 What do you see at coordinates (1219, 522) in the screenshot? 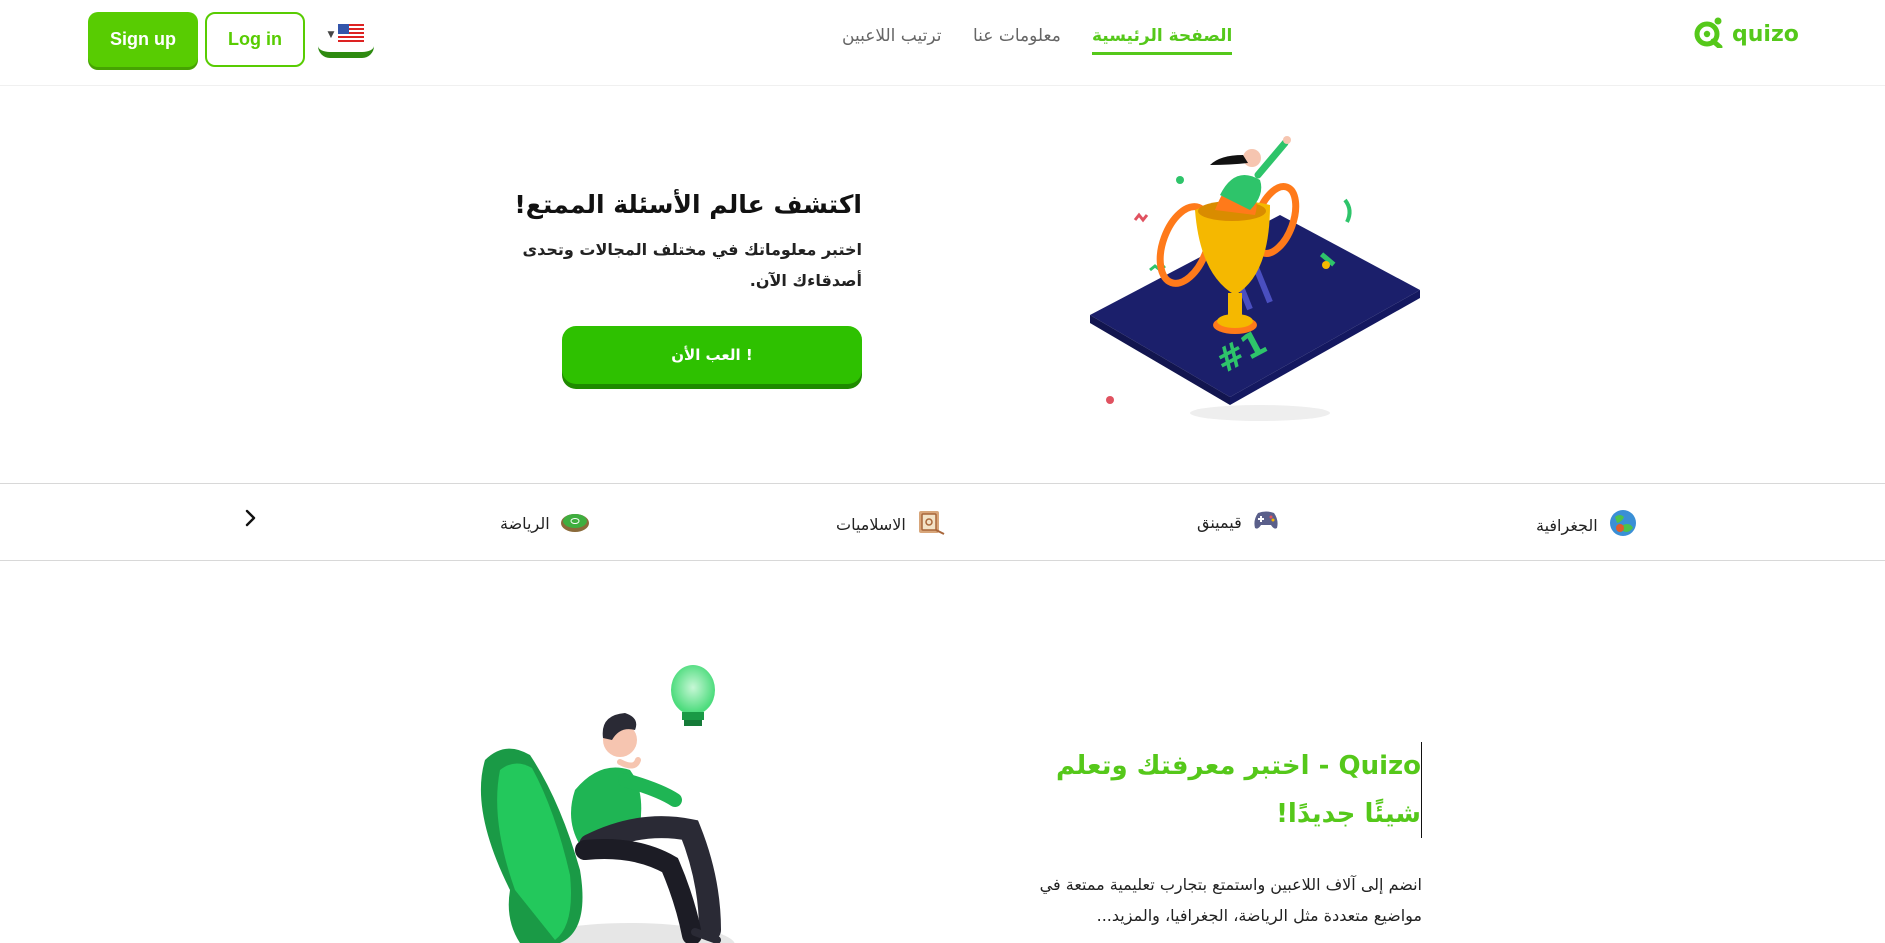
I see `category-label: قيمينق` at bounding box center [1219, 522].